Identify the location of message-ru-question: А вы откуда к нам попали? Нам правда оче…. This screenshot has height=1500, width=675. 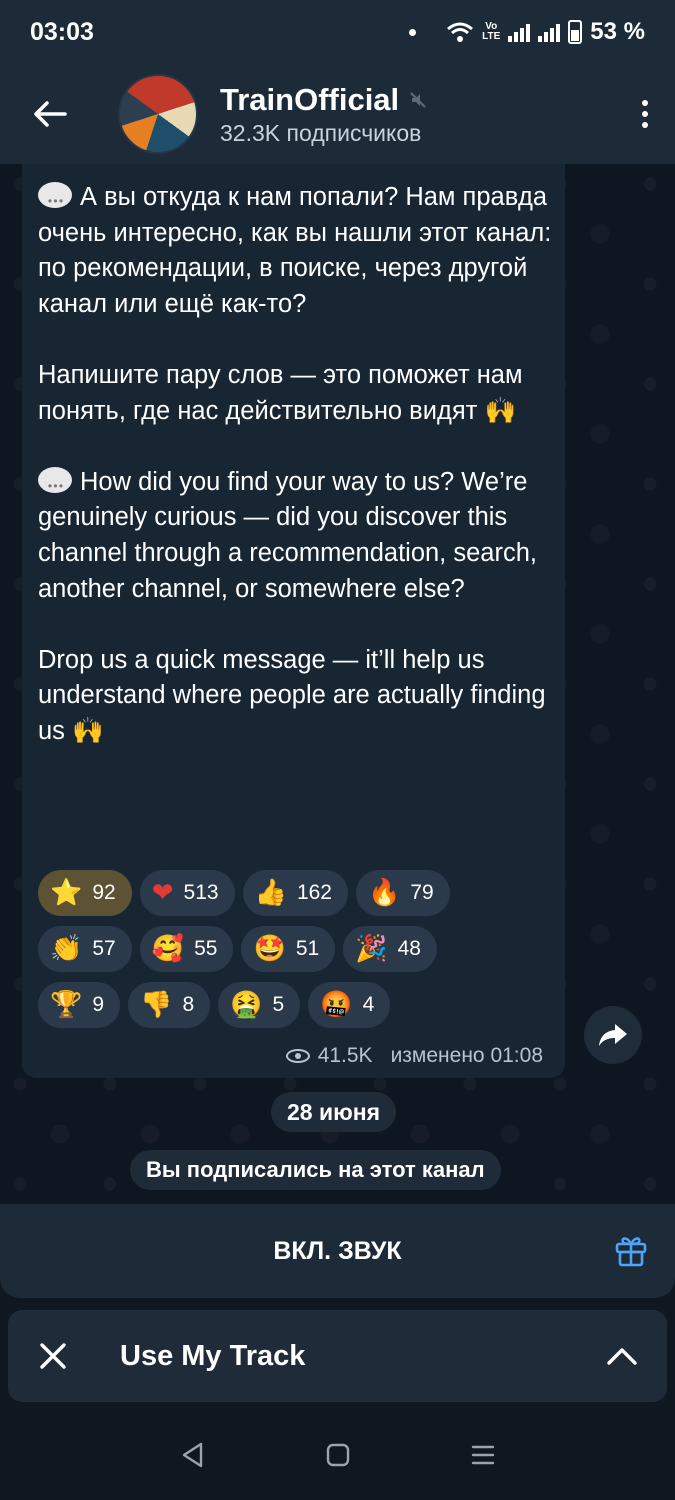
(295, 250).